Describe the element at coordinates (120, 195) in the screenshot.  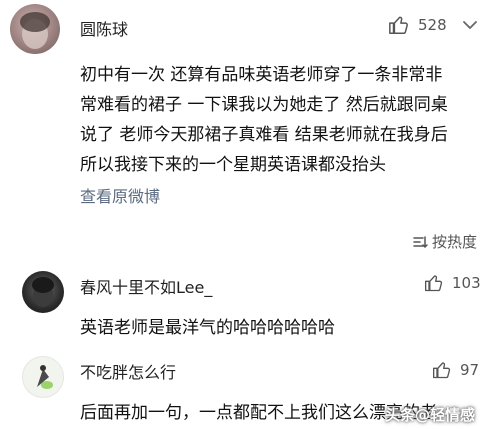
I see `view-original-link: 查看原微博` at that location.